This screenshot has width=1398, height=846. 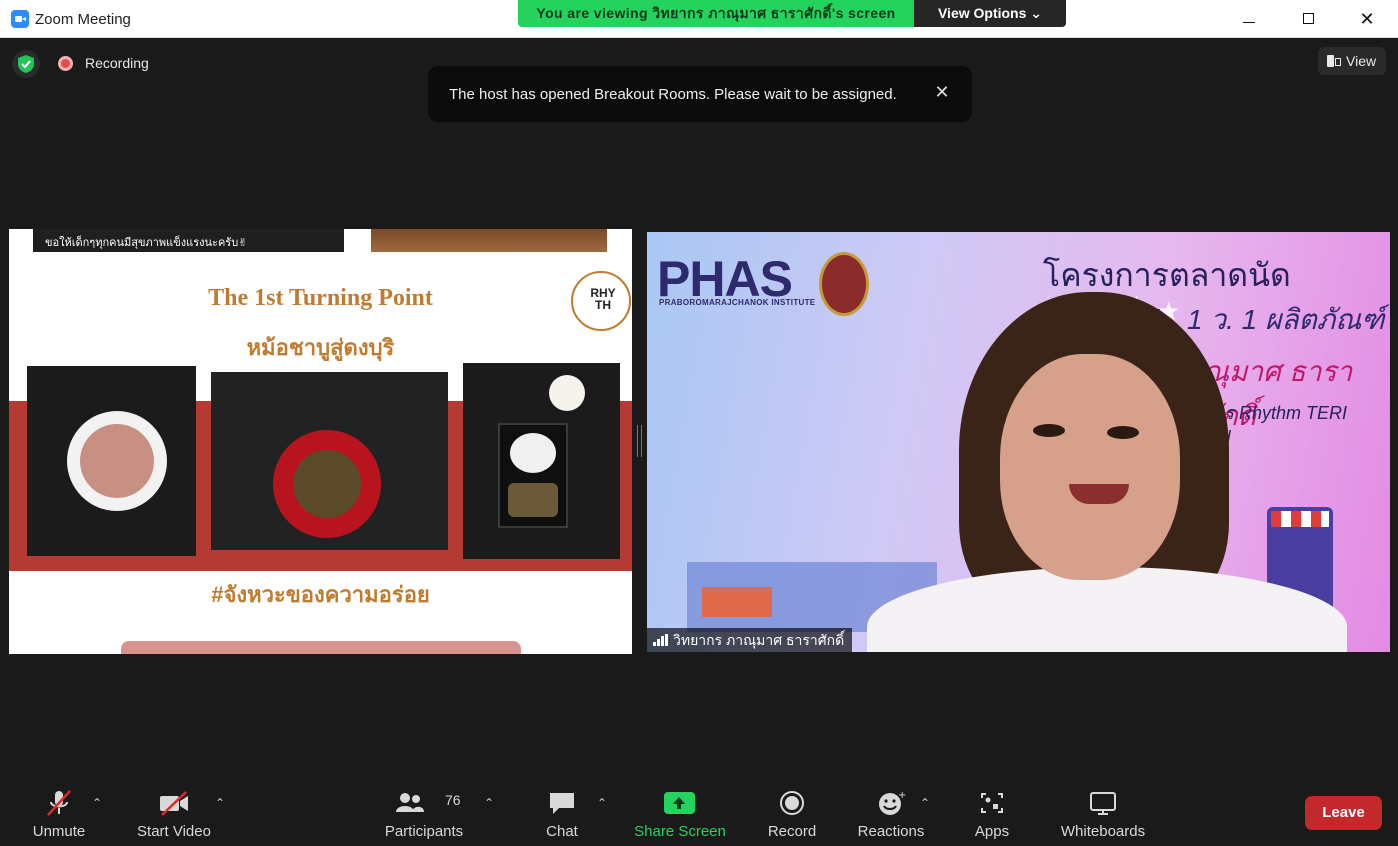 I want to click on whiteboard-icon, so click(x=1103, y=803).